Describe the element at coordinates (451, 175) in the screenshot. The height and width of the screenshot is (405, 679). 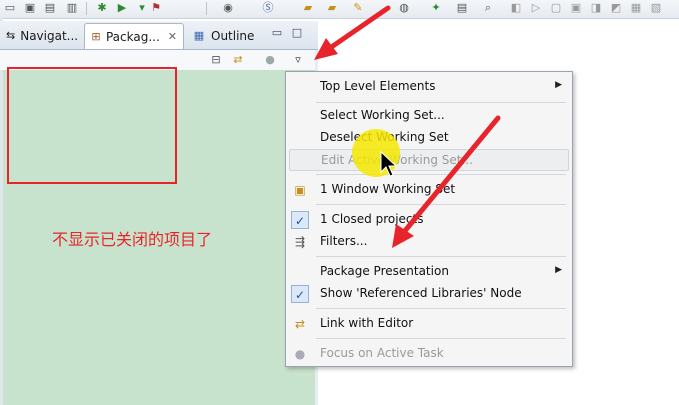
I see `arrow-to-closed-projects` at that location.